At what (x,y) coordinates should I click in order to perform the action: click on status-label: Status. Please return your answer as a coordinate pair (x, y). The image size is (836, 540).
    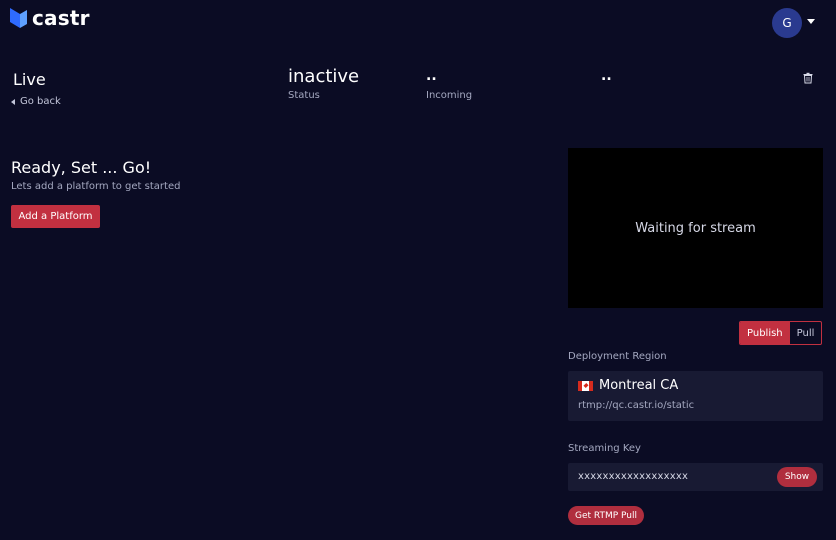
    Looking at the image, I should click on (304, 95).